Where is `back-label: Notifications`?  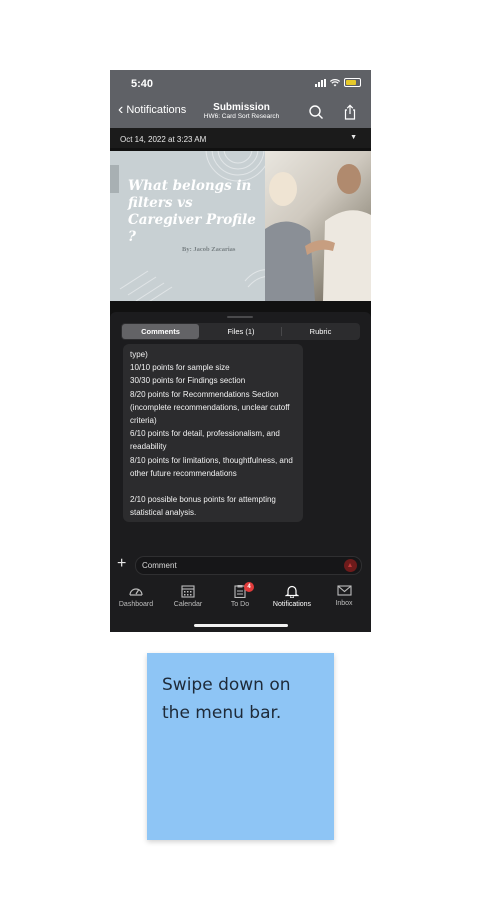 back-label: Notifications is located at coordinates (156, 110).